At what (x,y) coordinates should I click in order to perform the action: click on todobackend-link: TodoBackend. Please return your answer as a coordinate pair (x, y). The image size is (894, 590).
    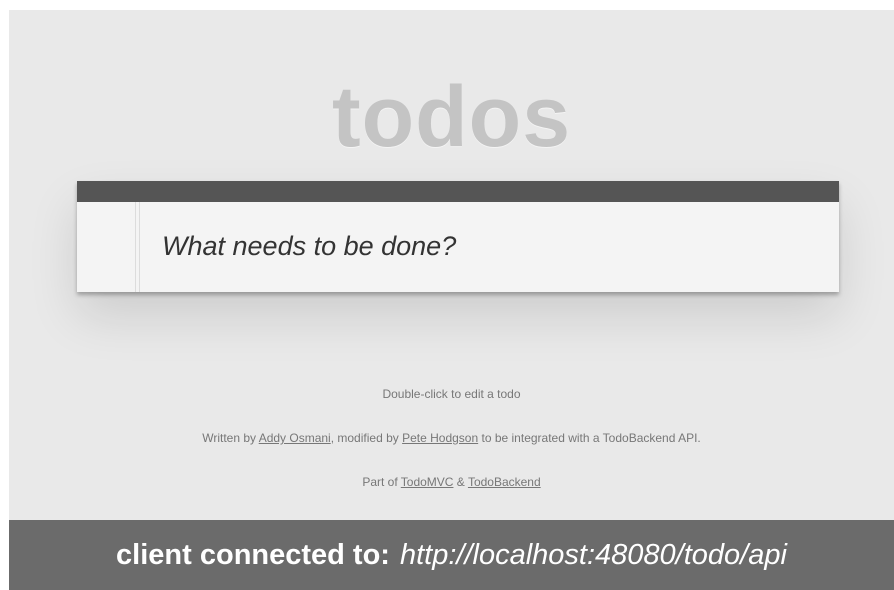
    Looking at the image, I should click on (504, 482).